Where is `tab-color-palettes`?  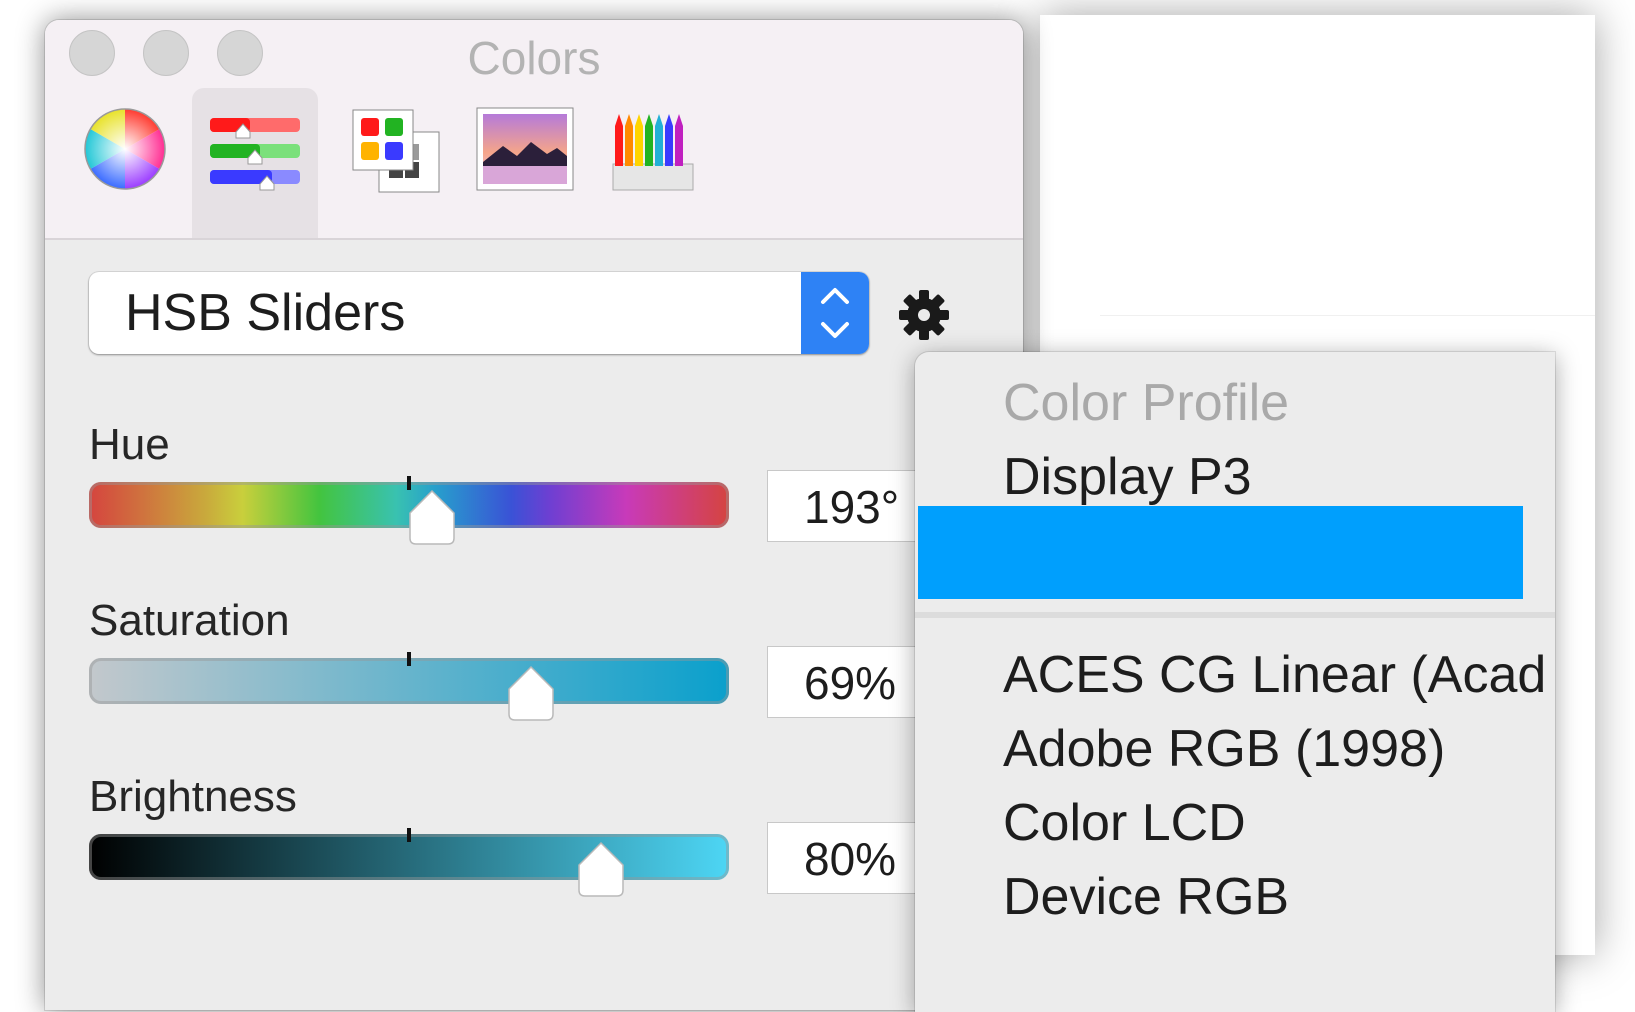 tab-color-palettes is located at coordinates (398, 163).